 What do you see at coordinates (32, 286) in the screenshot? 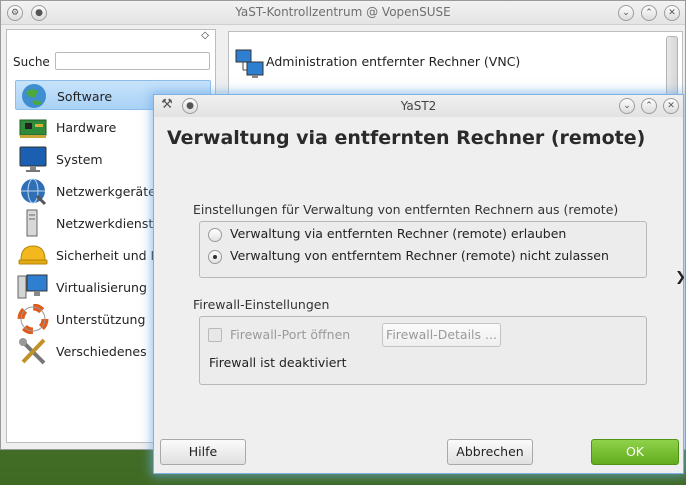
I see `virtual-monitor-icon` at bounding box center [32, 286].